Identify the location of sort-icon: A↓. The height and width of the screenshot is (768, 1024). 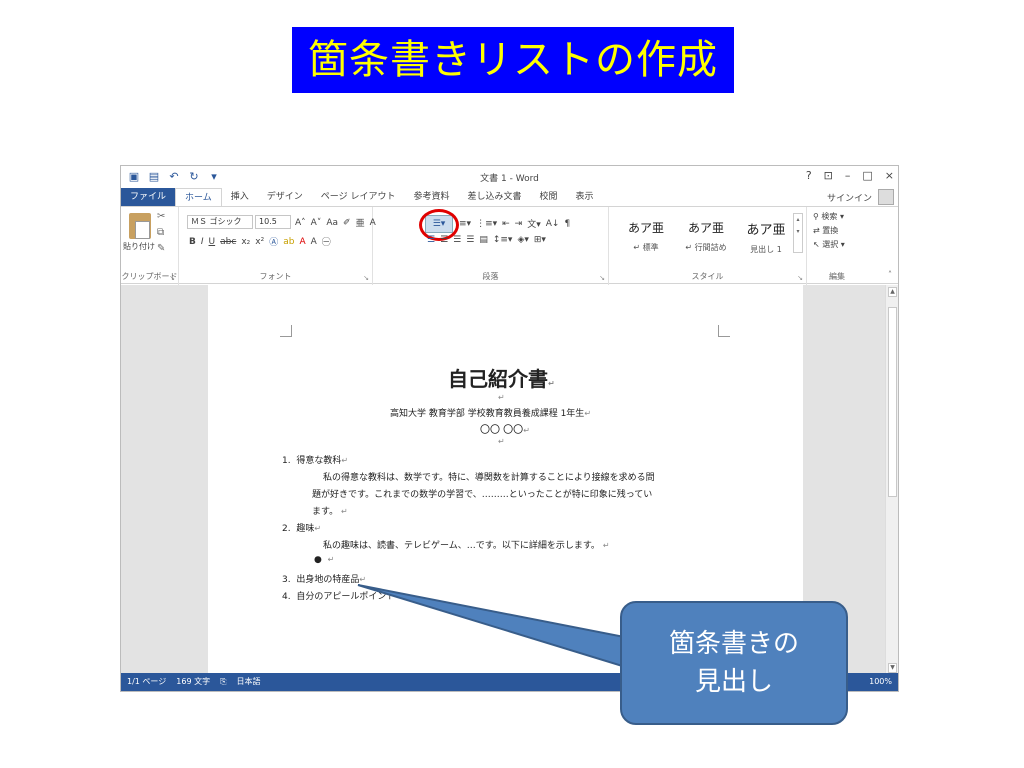
(553, 224).